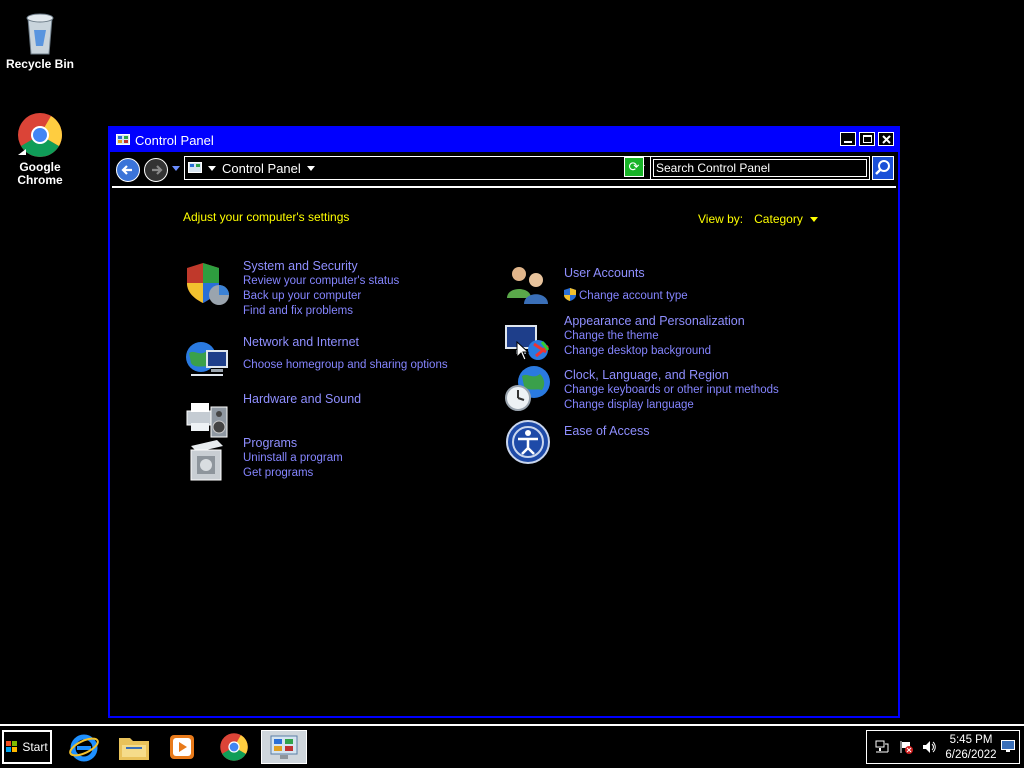 Image resolution: width=1024 pixels, height=768 pixels. I want to click on internet-explorer-icon, so click(84, 748).